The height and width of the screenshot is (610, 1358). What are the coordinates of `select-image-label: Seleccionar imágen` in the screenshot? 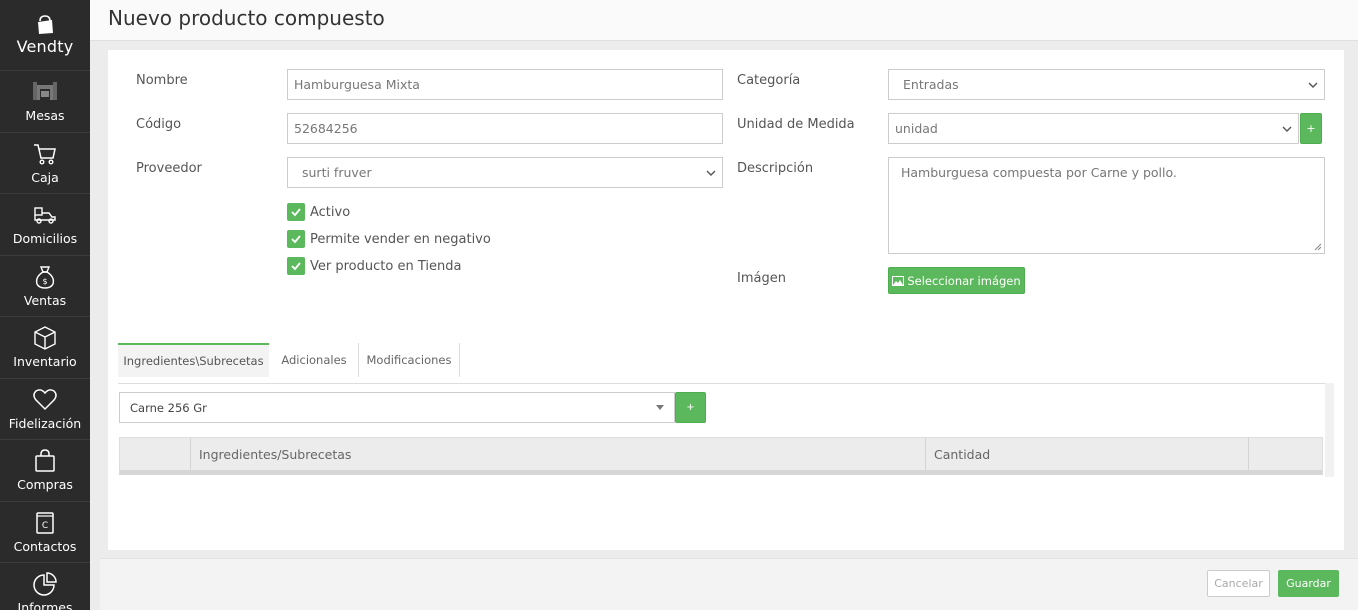 It's located at (964, 280).